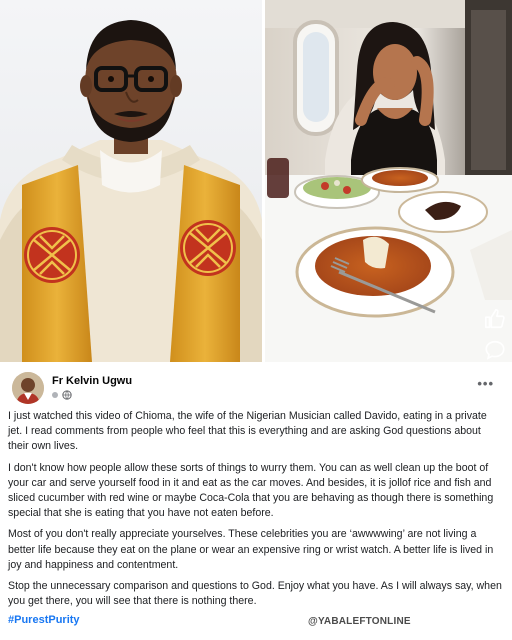  I want to click on globe-icon, so click(67, 395).